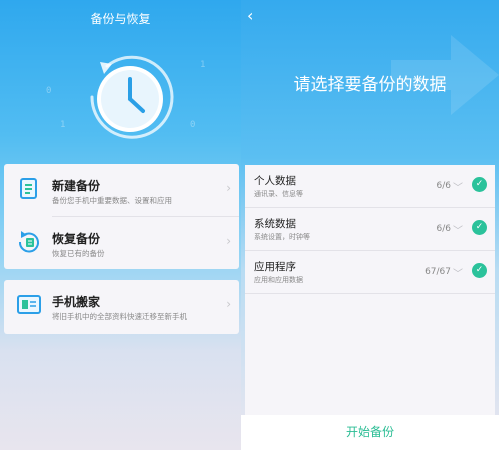  Describe the element at coordinates (370, 229) in the screenshot. I see `list-item-system-data: 系统数据 系统设置，时钟等 6/6 ﹀ ✓` at that location.